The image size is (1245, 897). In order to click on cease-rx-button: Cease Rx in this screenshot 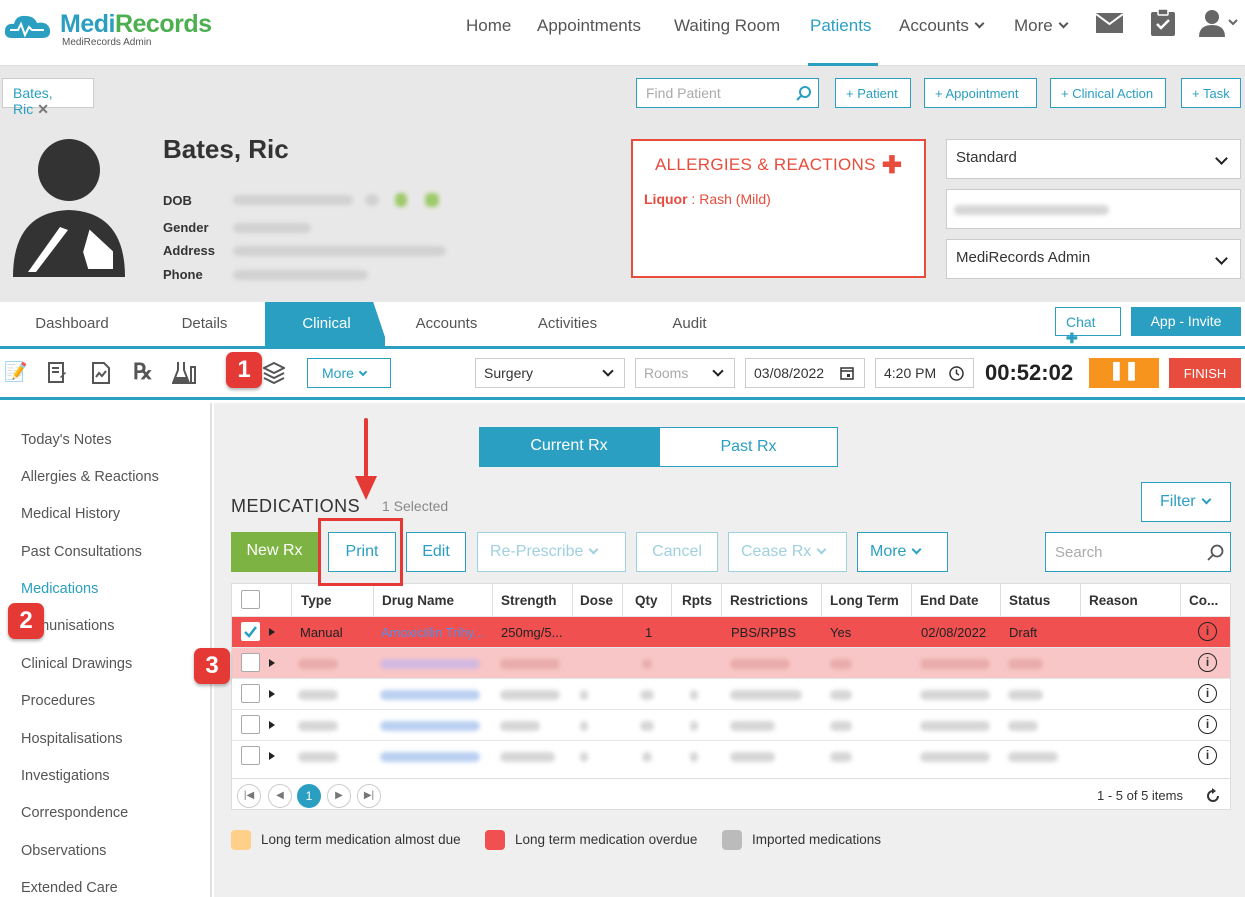, I will do `click(787, 552)`.